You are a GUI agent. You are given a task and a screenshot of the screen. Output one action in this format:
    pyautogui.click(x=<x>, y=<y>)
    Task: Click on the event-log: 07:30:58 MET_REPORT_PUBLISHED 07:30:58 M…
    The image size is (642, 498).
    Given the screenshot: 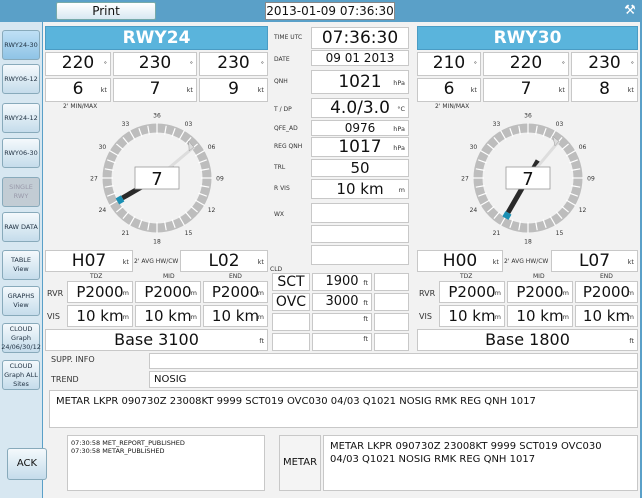 What is the action you would take?
    pyautogui.click(x=166, y=463)
    